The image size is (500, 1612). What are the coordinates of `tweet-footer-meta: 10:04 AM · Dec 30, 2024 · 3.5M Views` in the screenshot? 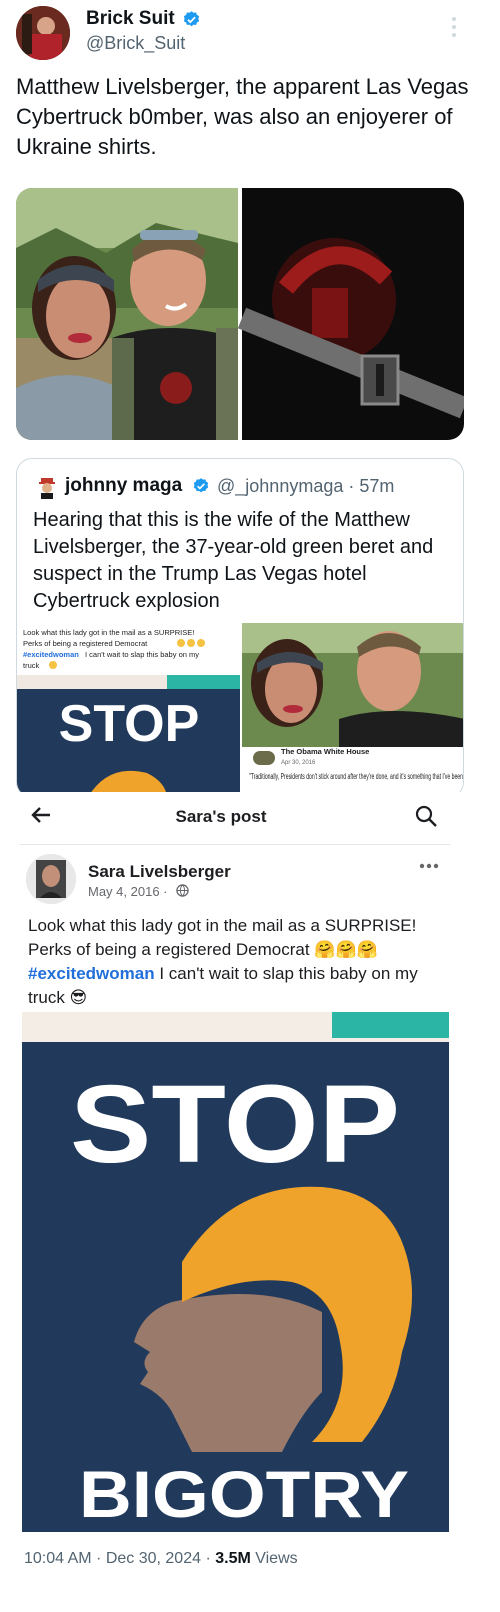 It's located at (161, 1559).